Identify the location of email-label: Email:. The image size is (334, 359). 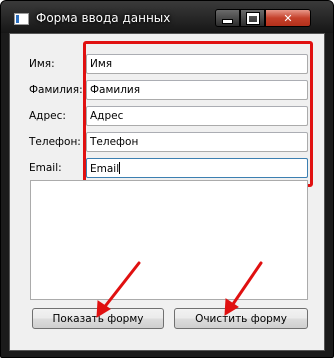
(45, 168).